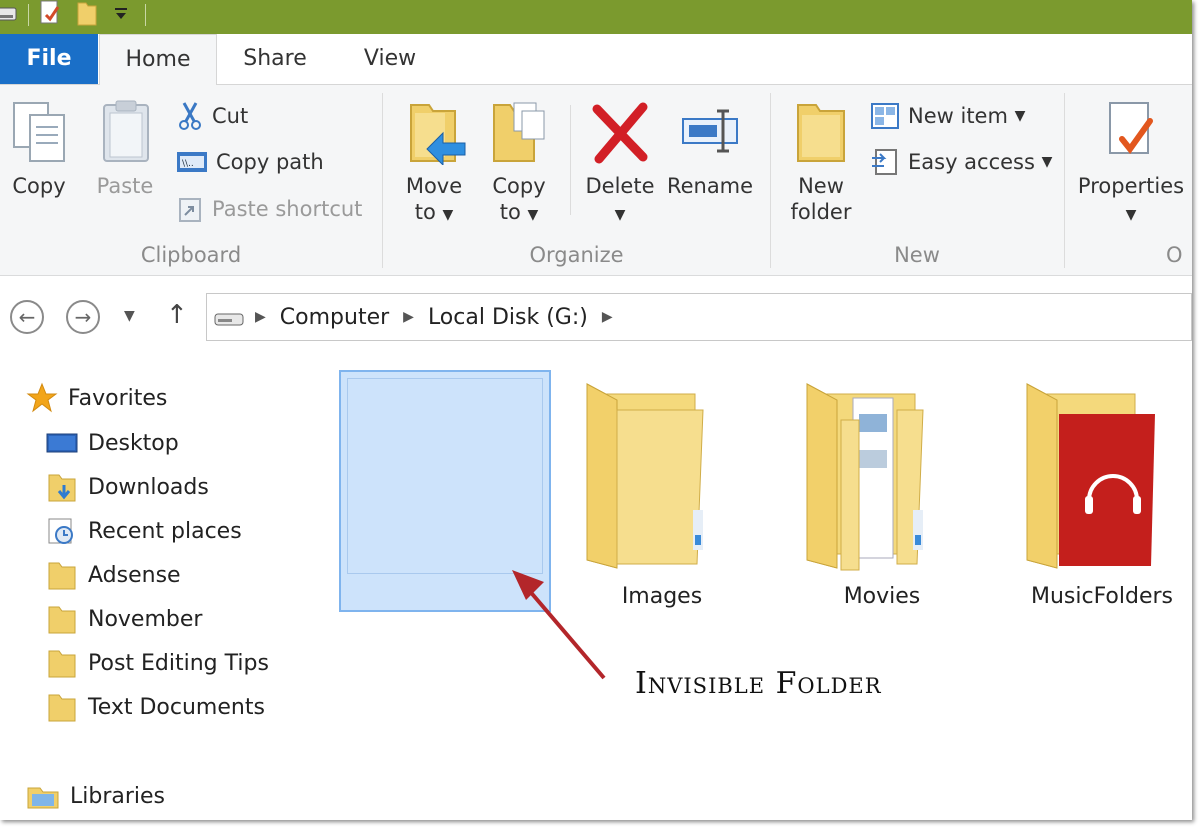 This screenshot has width=1200, height=828. Describe the element at coordinates (596, 17) in the screenshot. I see `title-bar` at that location.